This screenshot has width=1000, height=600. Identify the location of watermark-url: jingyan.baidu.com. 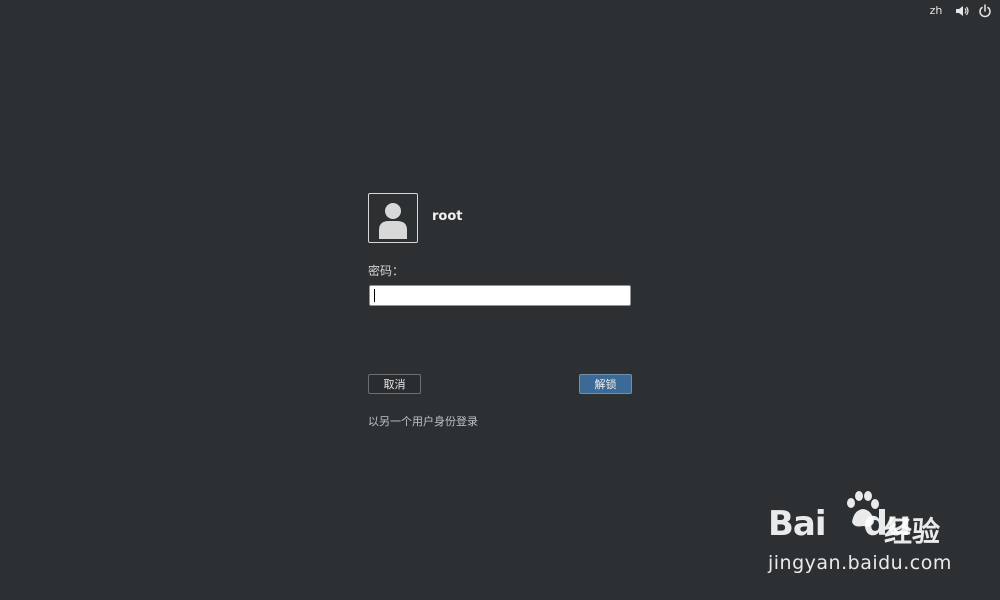
(860, 563).